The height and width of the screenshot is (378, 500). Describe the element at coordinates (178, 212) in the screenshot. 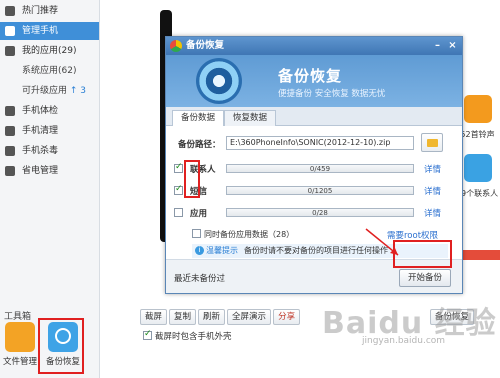

I see `apps-checkbox` at that location.